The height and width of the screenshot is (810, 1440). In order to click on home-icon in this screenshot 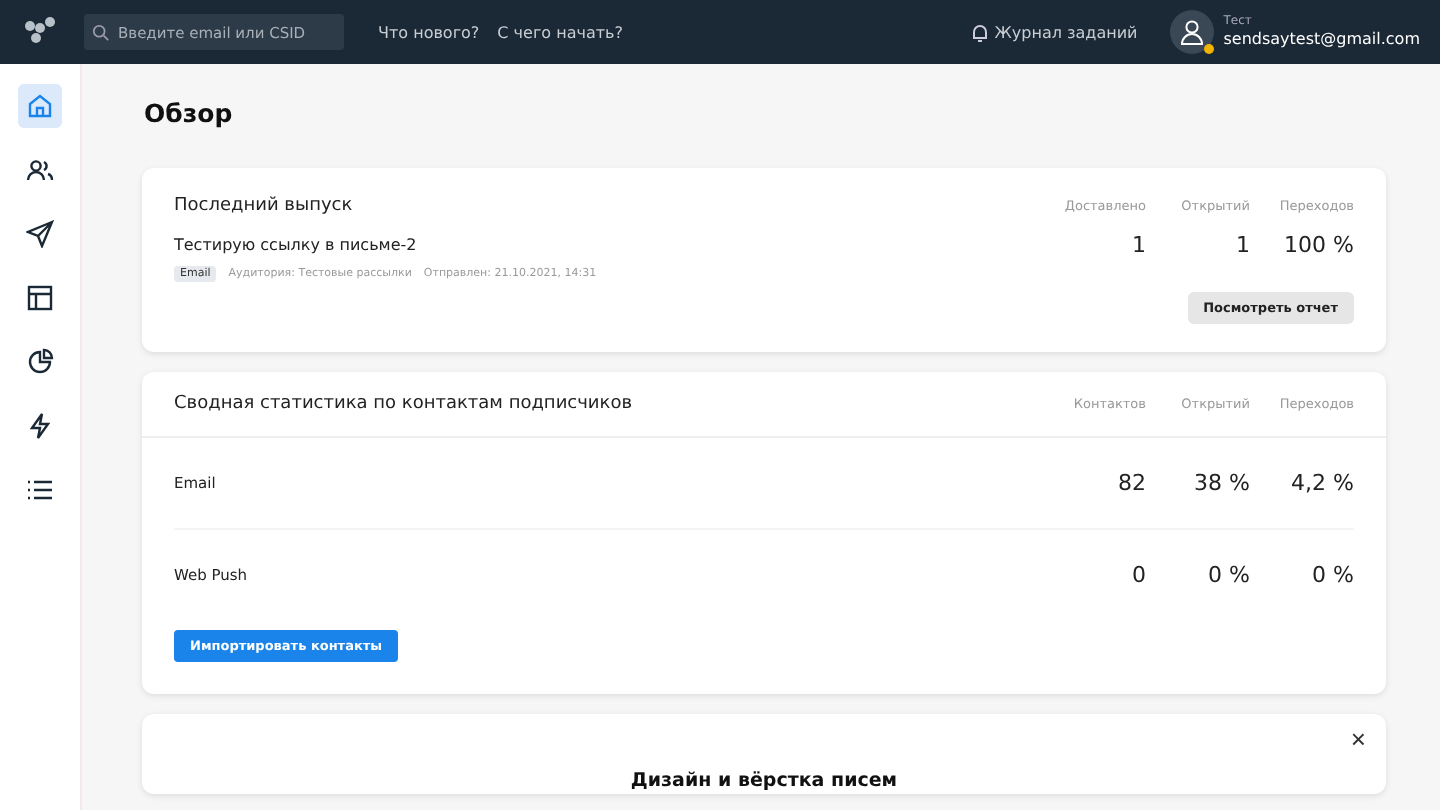, I will do `click(40, 106)`.